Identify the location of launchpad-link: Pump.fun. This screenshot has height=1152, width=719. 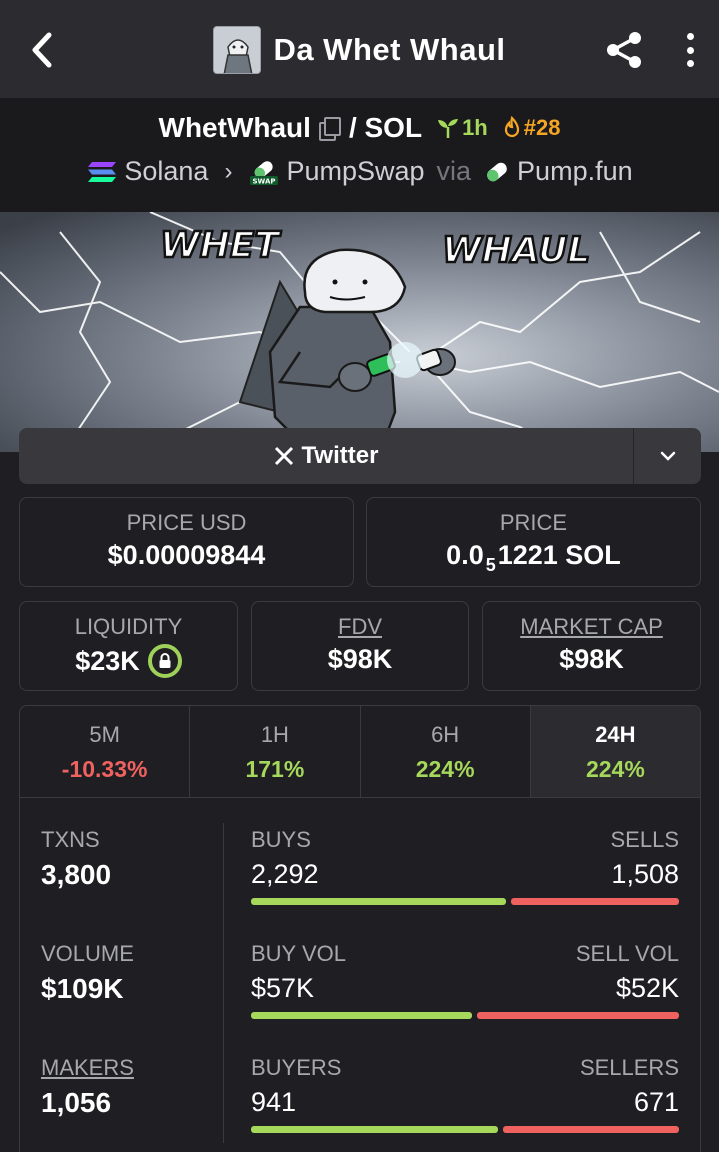
(575, 171).